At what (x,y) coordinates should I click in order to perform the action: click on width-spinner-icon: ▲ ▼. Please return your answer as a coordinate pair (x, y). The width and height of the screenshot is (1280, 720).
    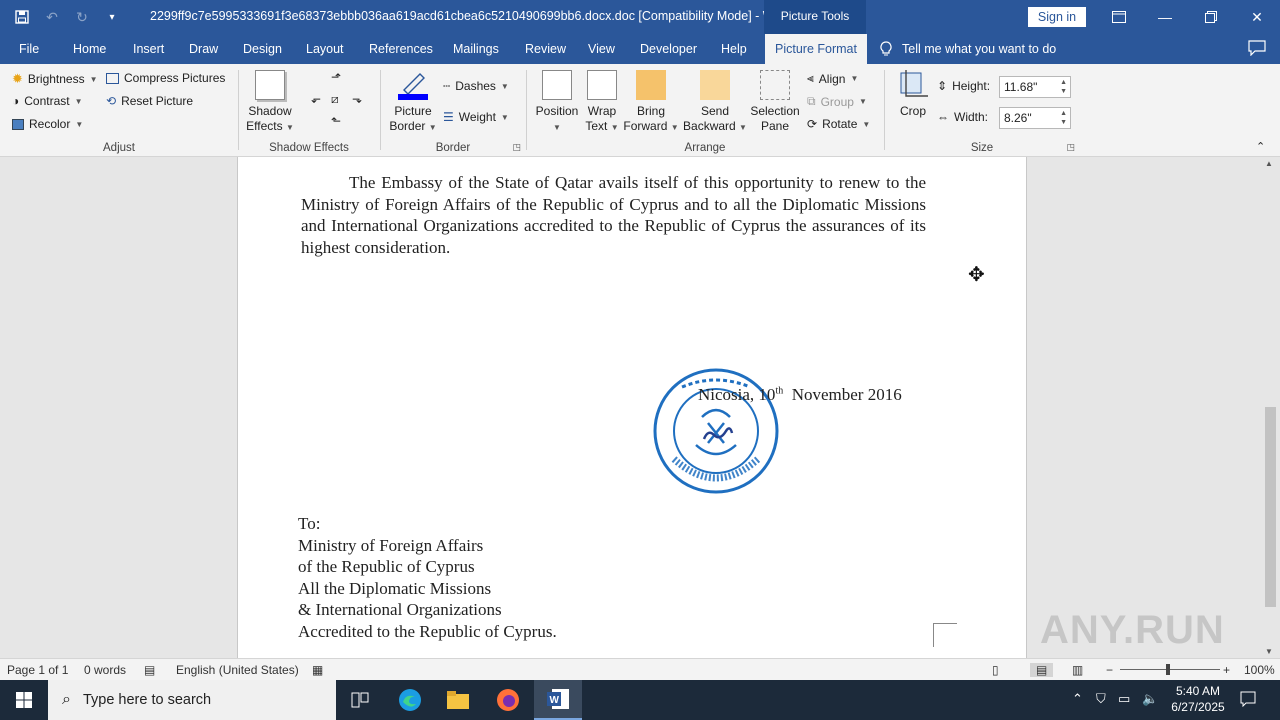
    Looking at the image, I should click on (1063, 118).